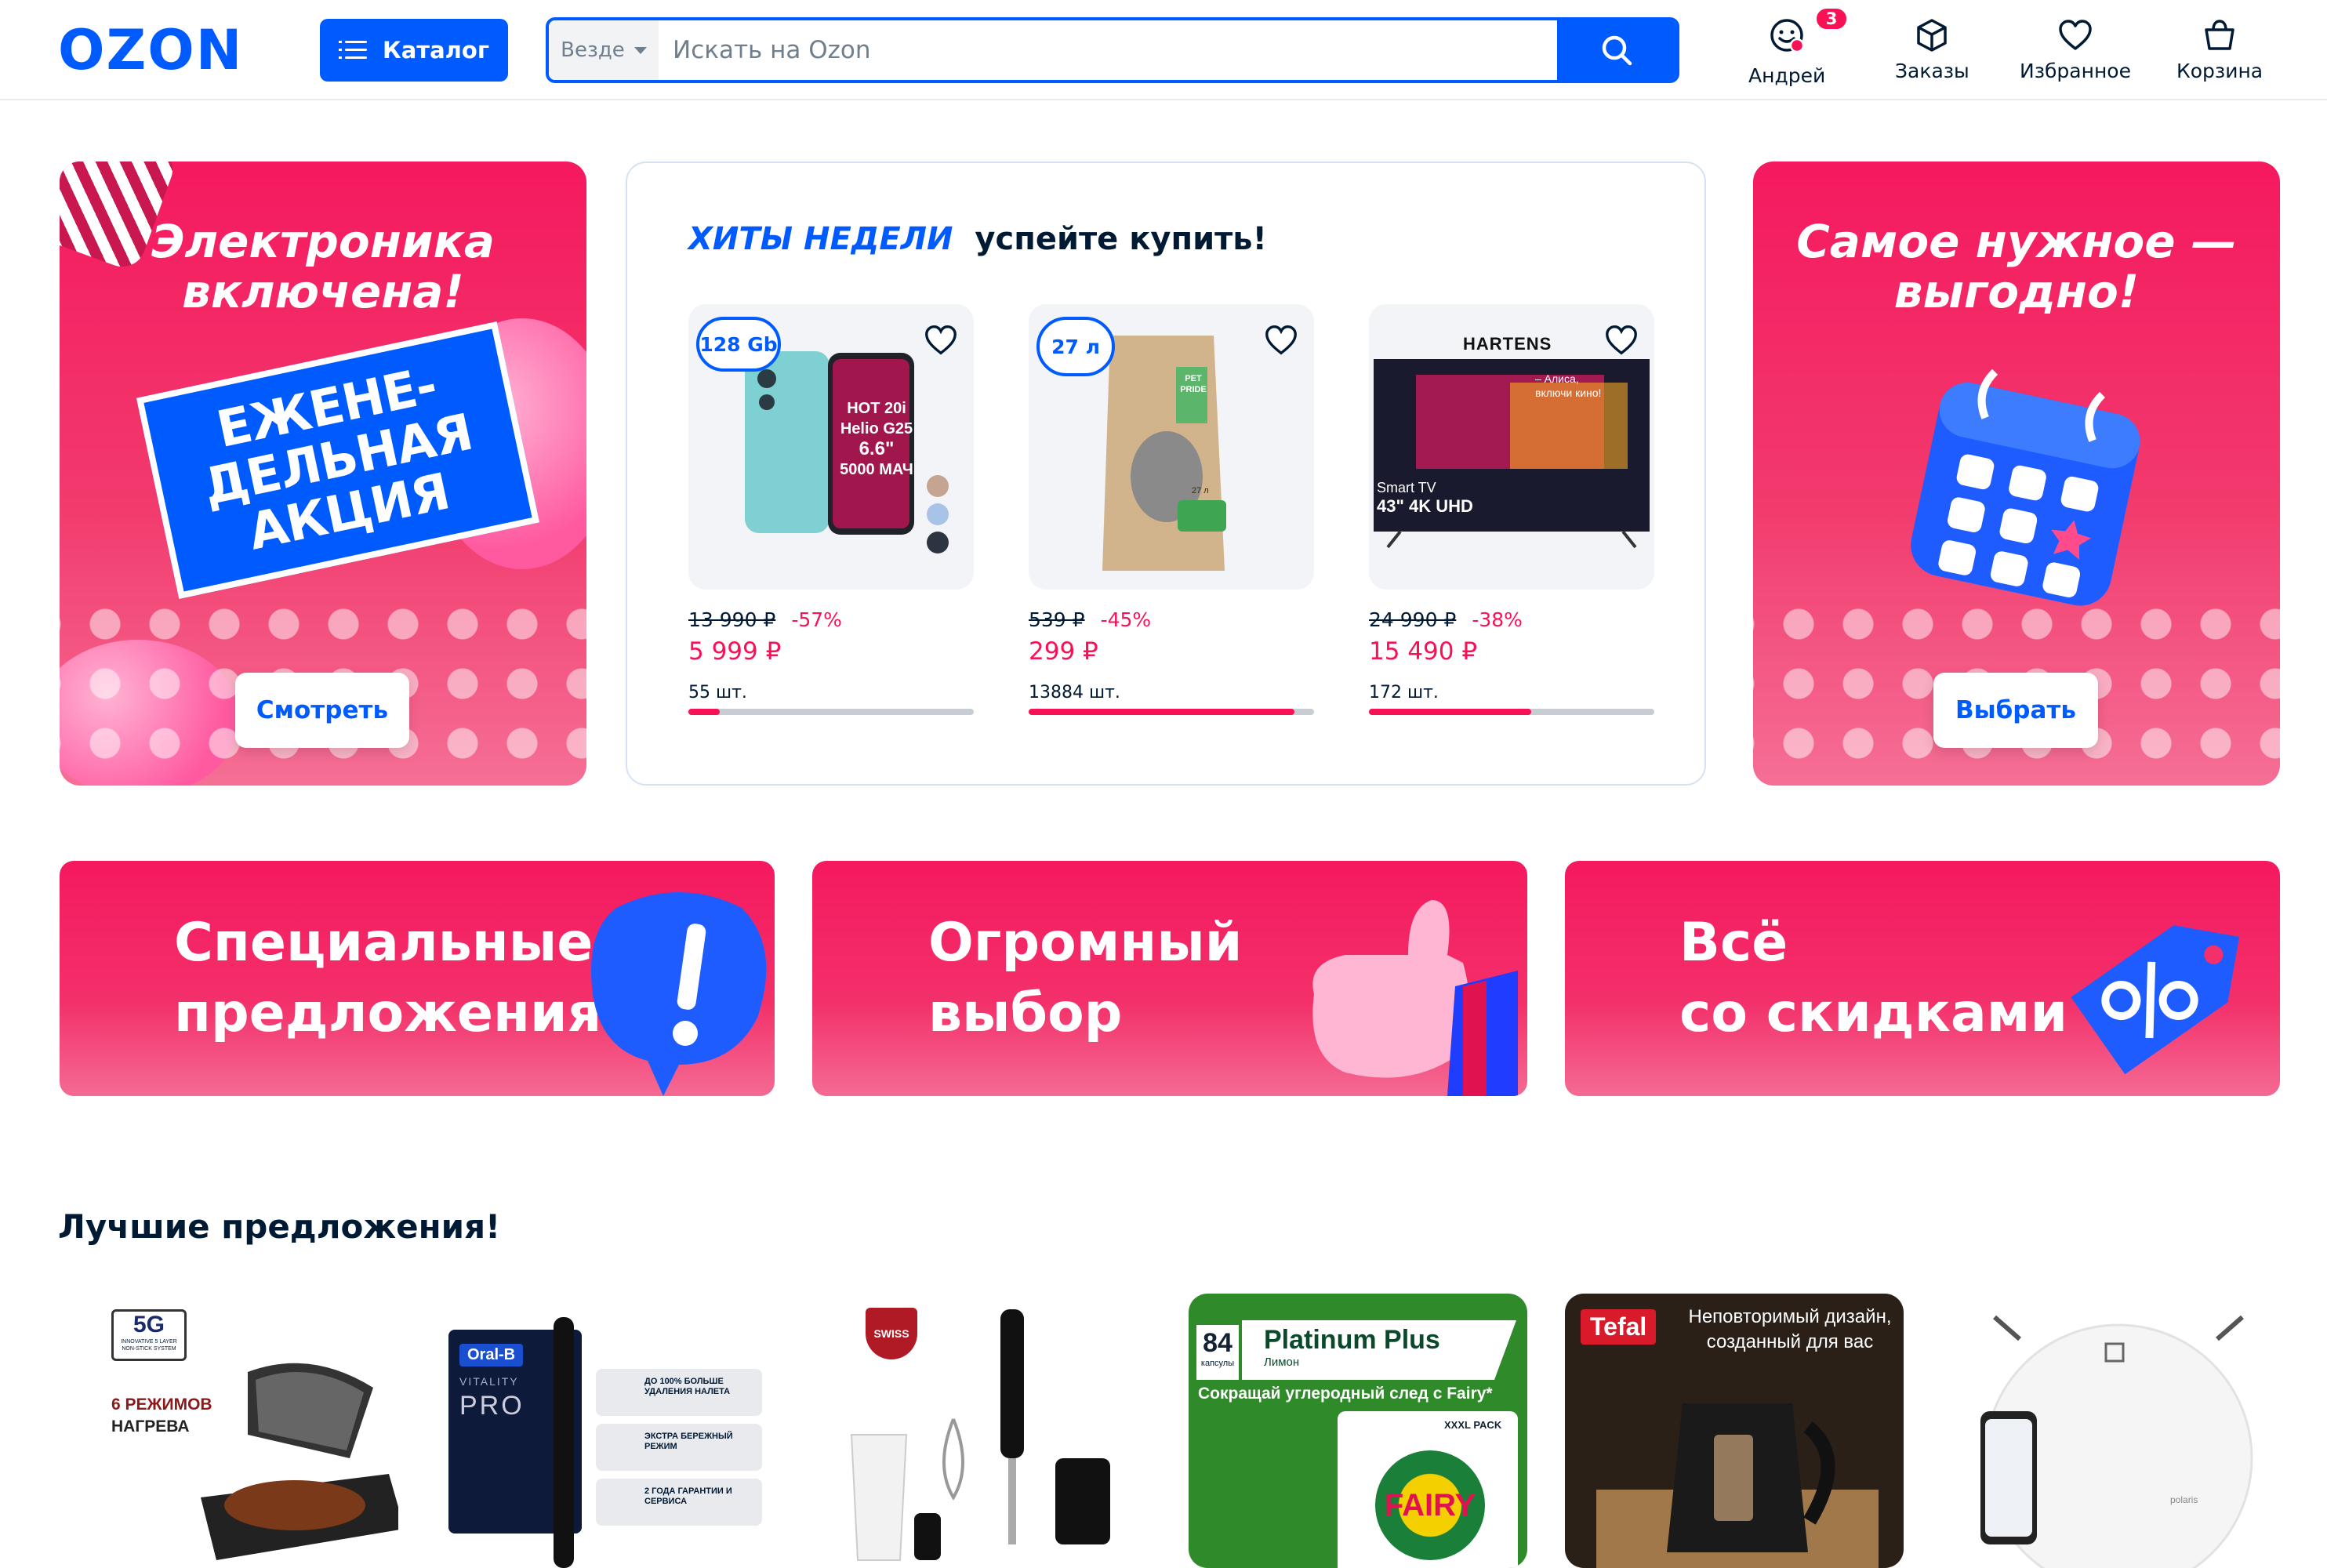  What do you see at coordinates (1217, 1352) in the screenshot?
I see `capsule-count: 84 капсулы` at bounding box center [1217, 1352].